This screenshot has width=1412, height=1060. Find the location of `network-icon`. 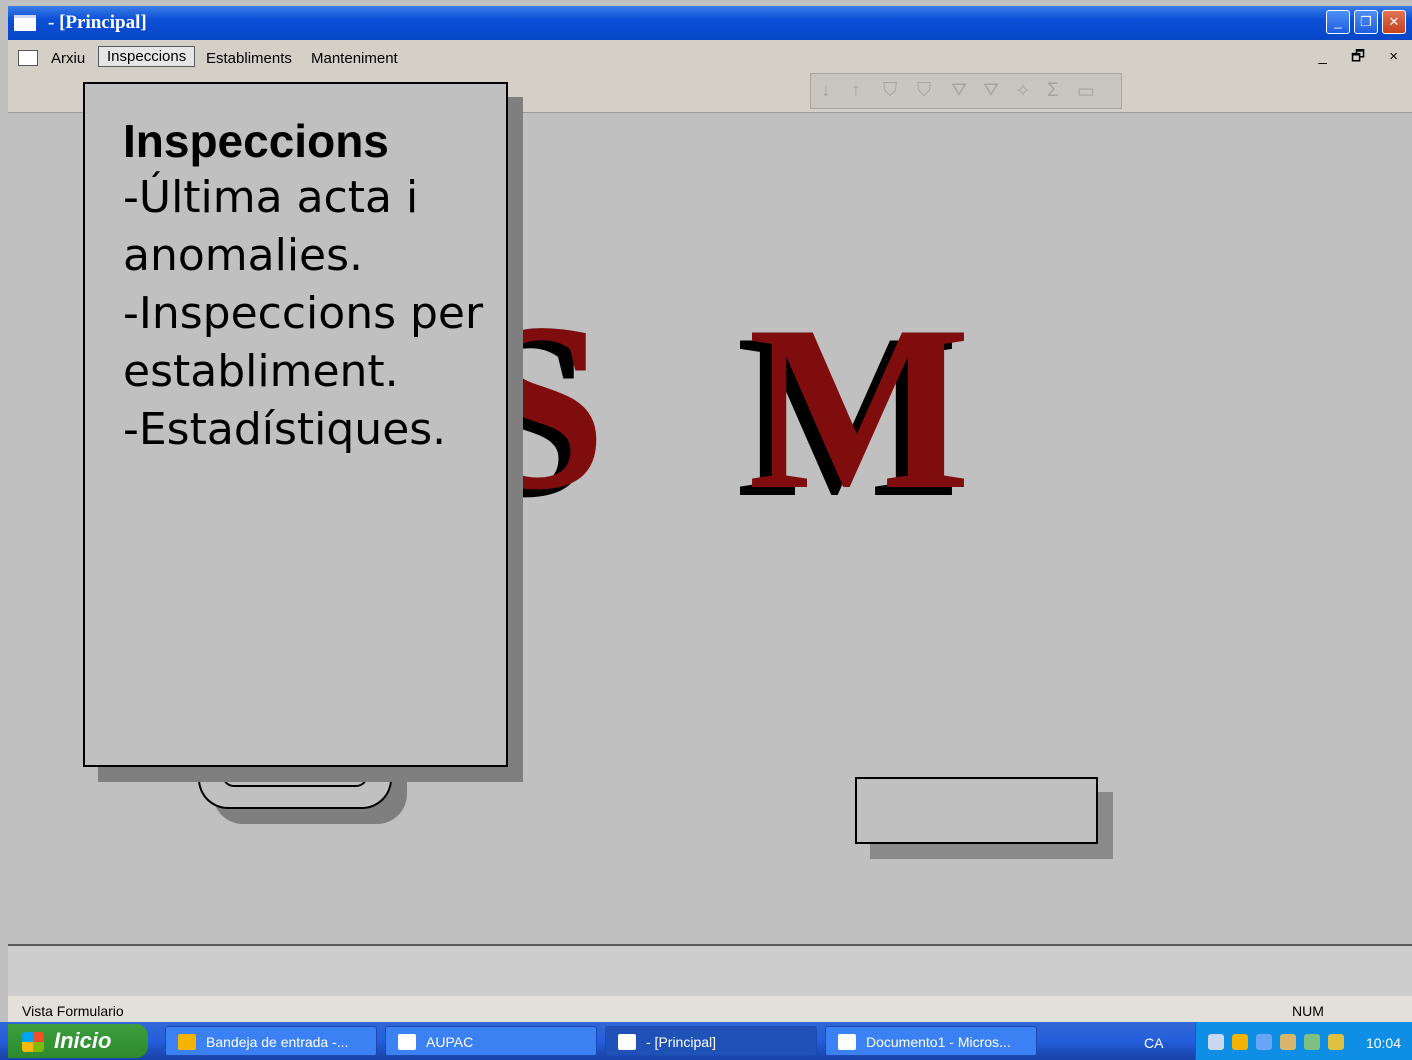

network-icon is located at coordinates (1216, 1042).